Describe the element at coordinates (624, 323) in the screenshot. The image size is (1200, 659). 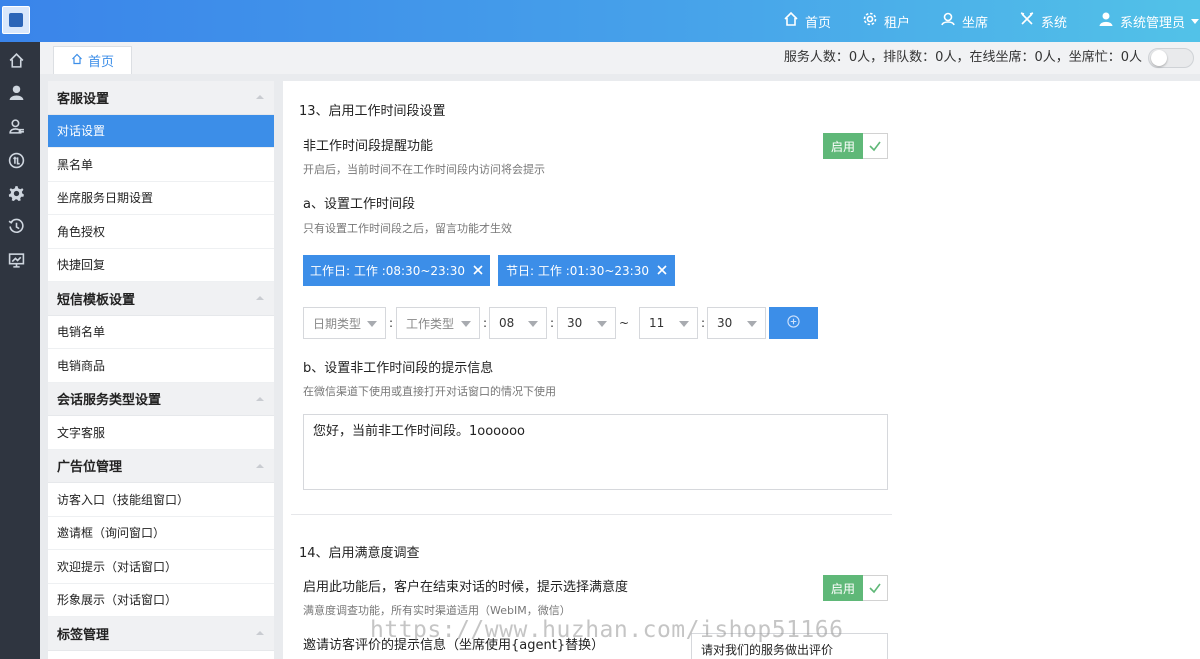
I see `range-tilde: ~` at that location.